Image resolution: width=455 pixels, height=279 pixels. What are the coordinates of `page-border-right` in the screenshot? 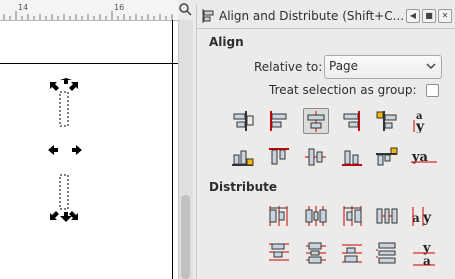 It's located at (172, 149).